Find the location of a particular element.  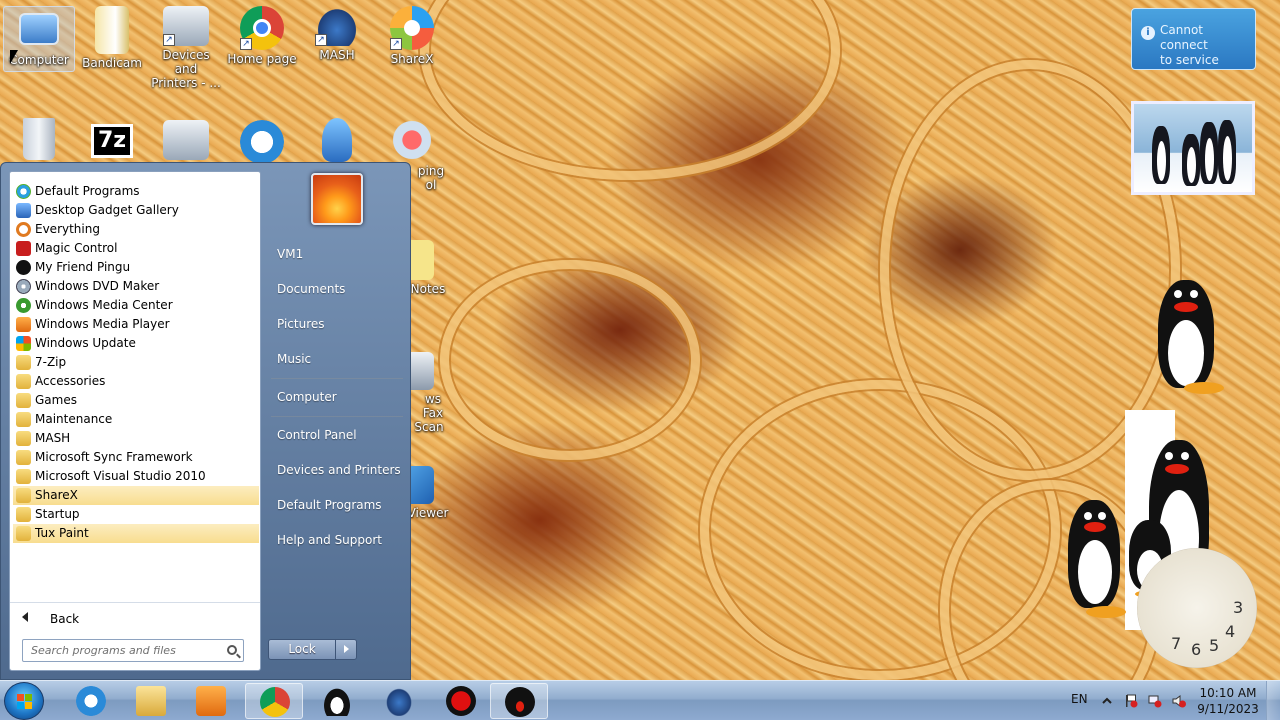

taskbar: EN 10:10 AM 9/11/2023 is located at coordinates (640, 700).